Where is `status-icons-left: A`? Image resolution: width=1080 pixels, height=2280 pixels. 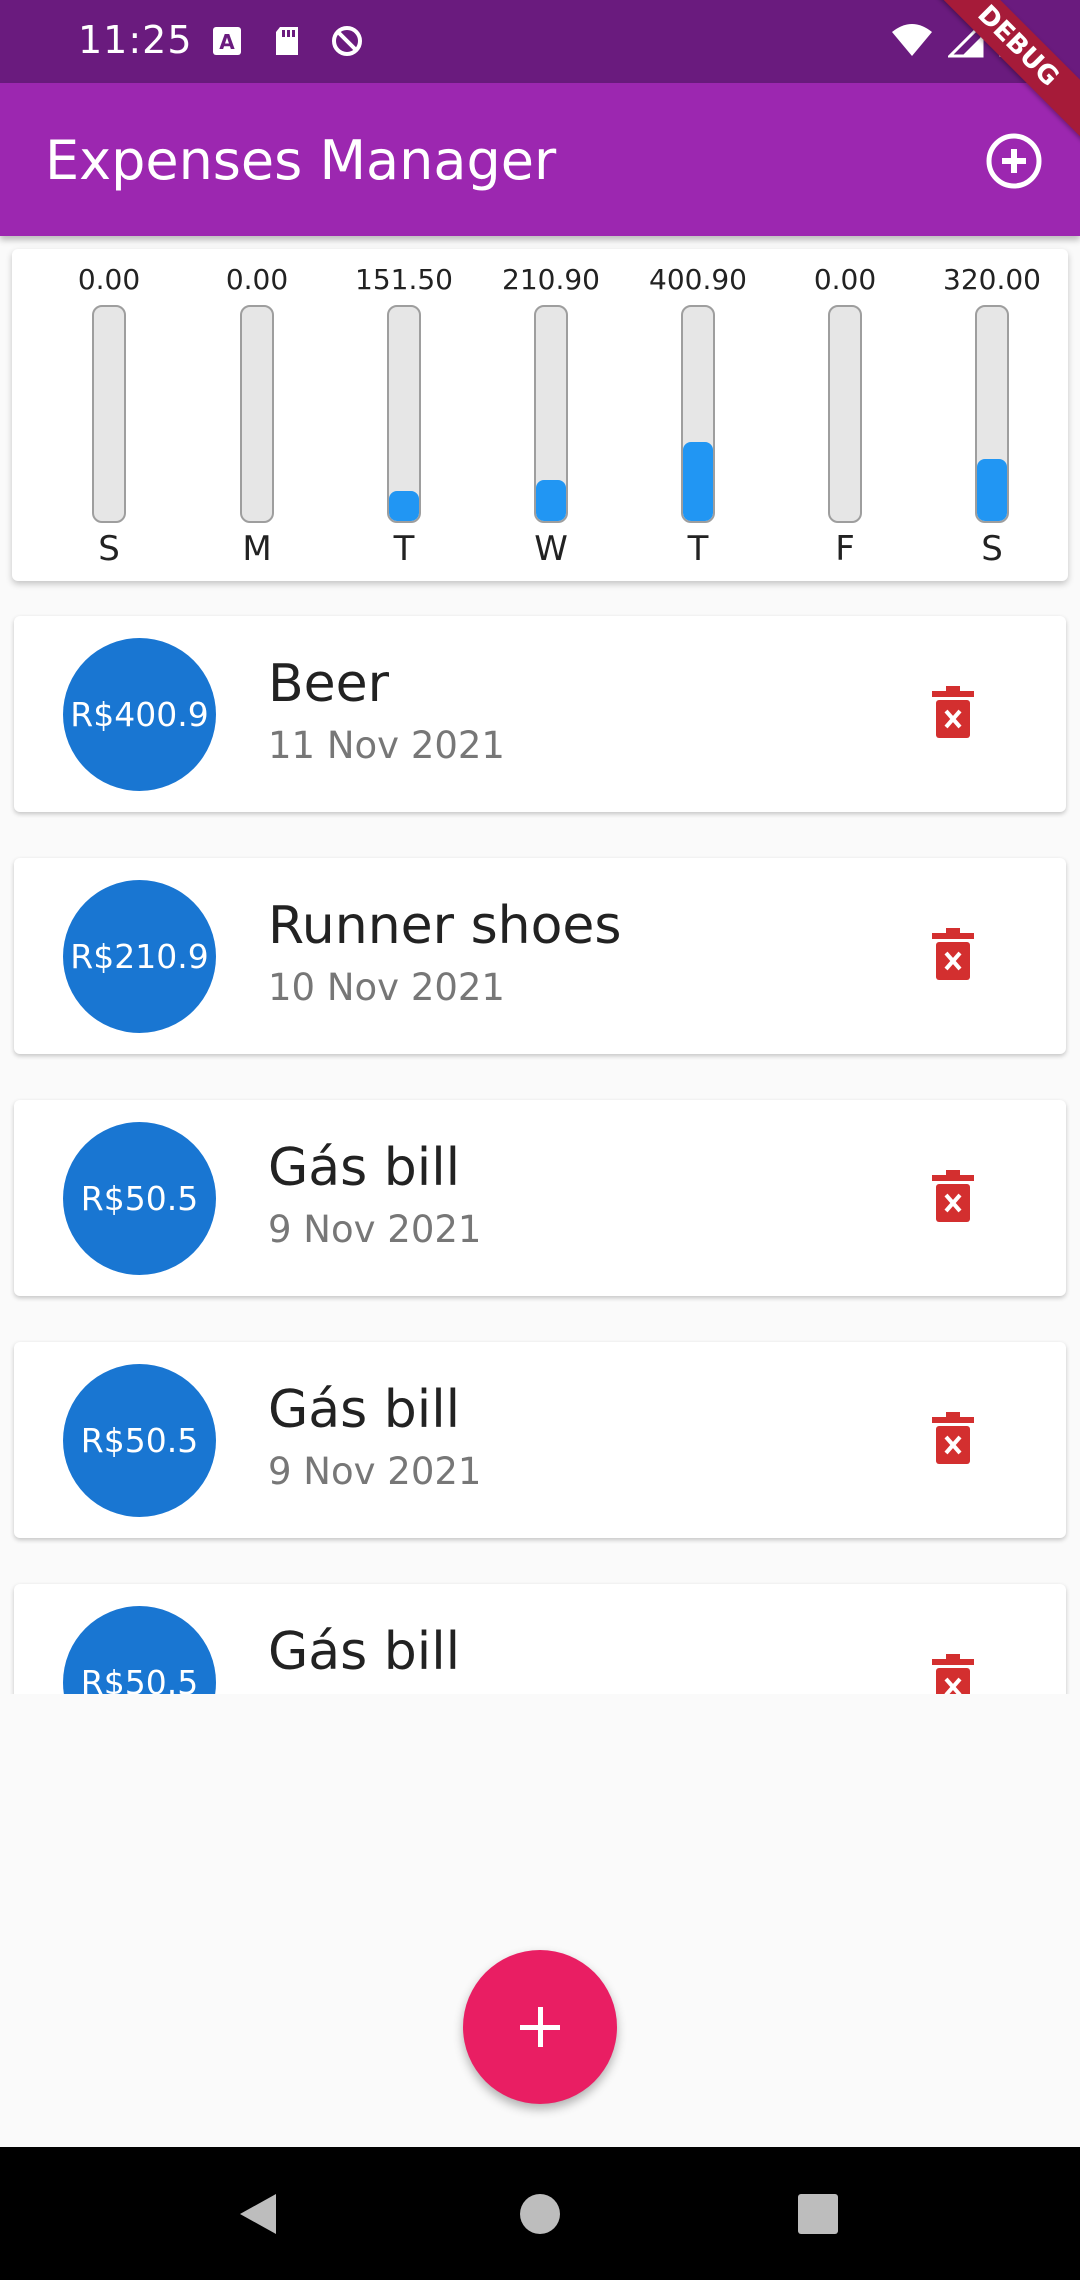
status-icons-left: A is located at coordinates (287, 41).